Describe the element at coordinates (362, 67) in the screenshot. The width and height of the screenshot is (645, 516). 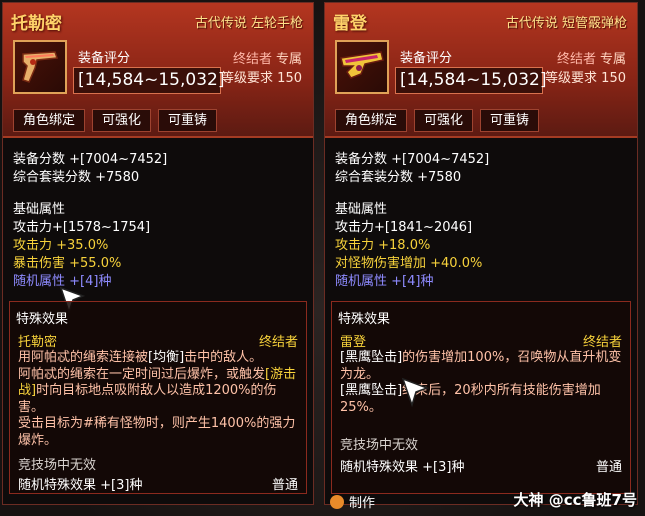
I see `shotgun-icon` at that location.